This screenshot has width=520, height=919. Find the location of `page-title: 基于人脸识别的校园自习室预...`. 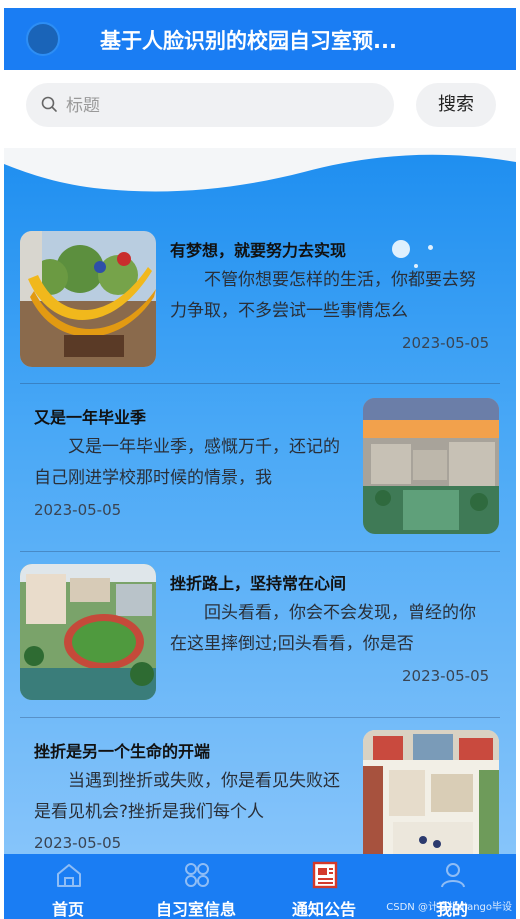

page-title: 基于人脸识别的校园自习室预... is located at coordinates (248, 41).